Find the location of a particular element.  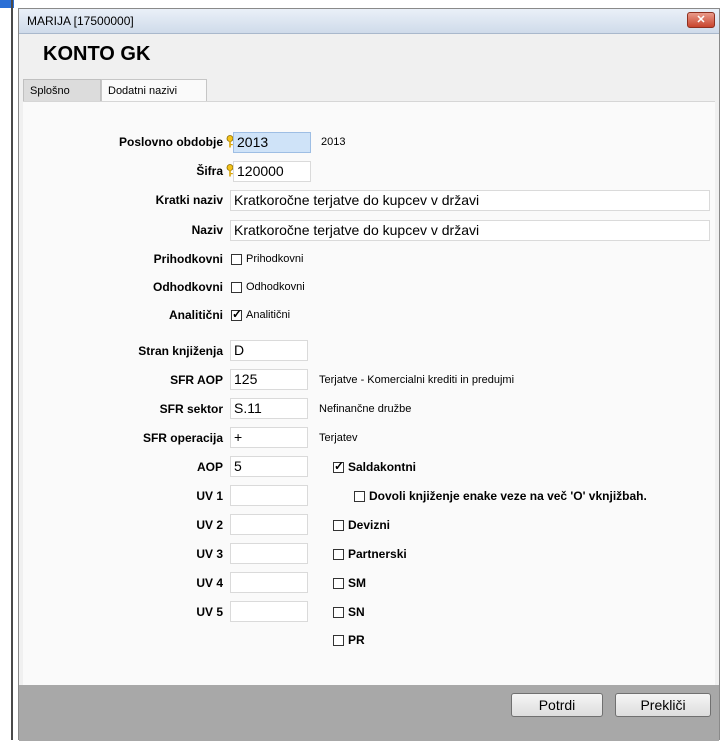

prihodkovni-label: Prihodkovni is located at coordinates (188, 259).